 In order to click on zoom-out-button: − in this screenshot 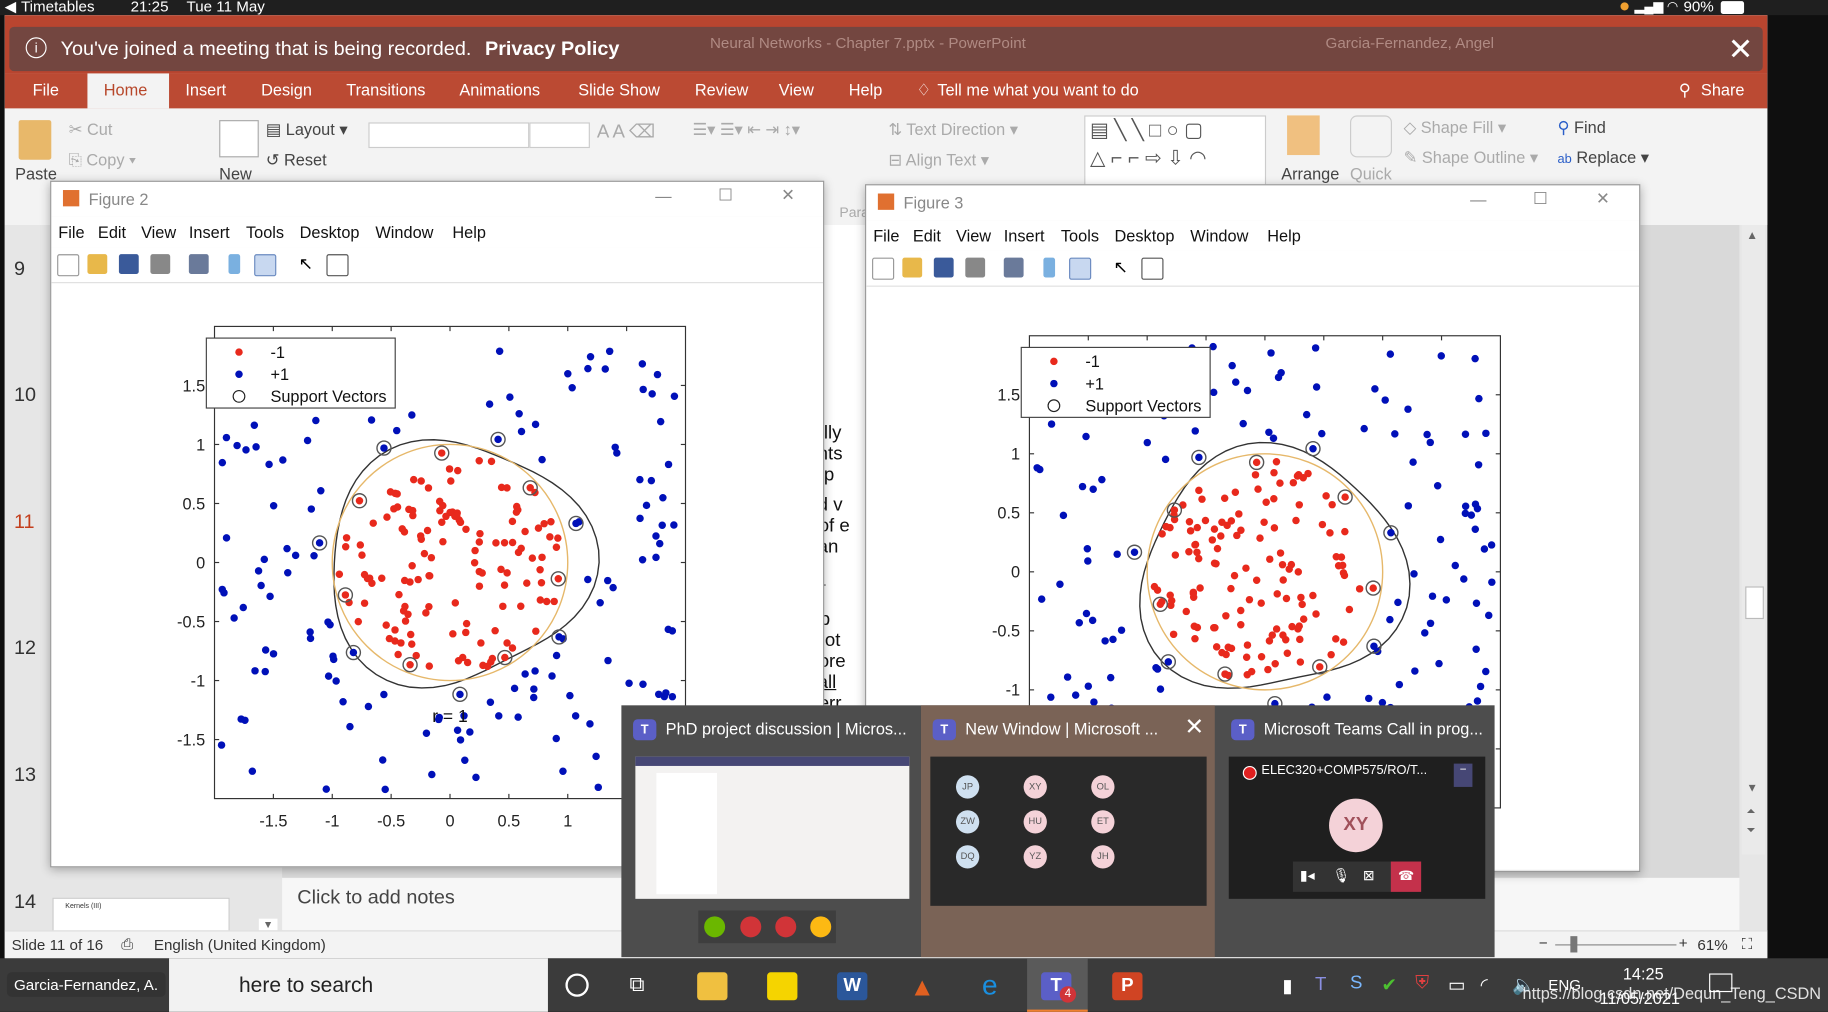, I will do `click(1543, 942)`.